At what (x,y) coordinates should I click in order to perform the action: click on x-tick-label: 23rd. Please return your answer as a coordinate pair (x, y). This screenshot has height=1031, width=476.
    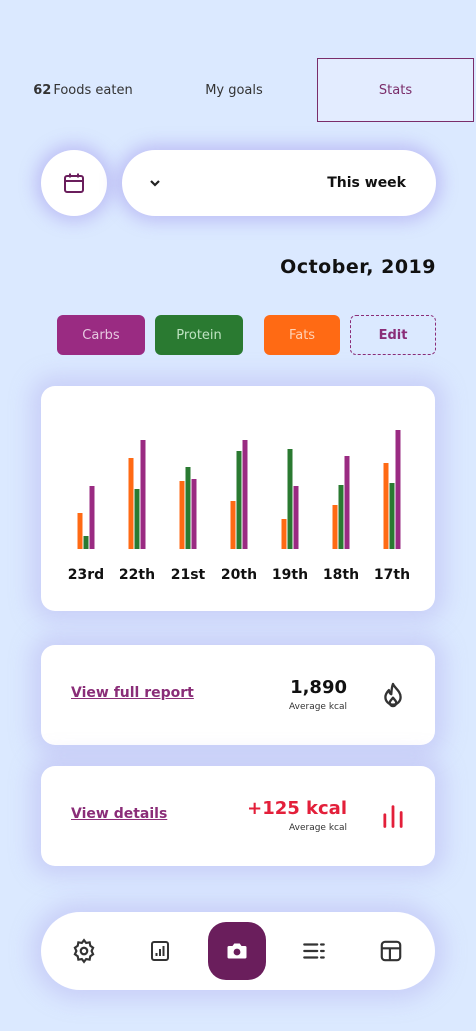
    Looking at the image, I should click on (86, 575).